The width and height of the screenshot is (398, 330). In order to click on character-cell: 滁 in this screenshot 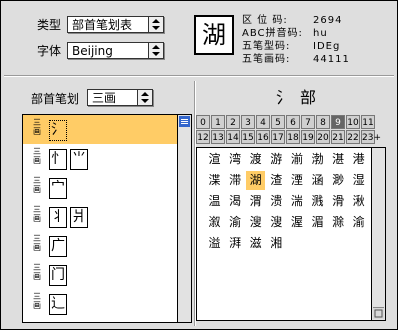, I will do `click(338, 222)`.